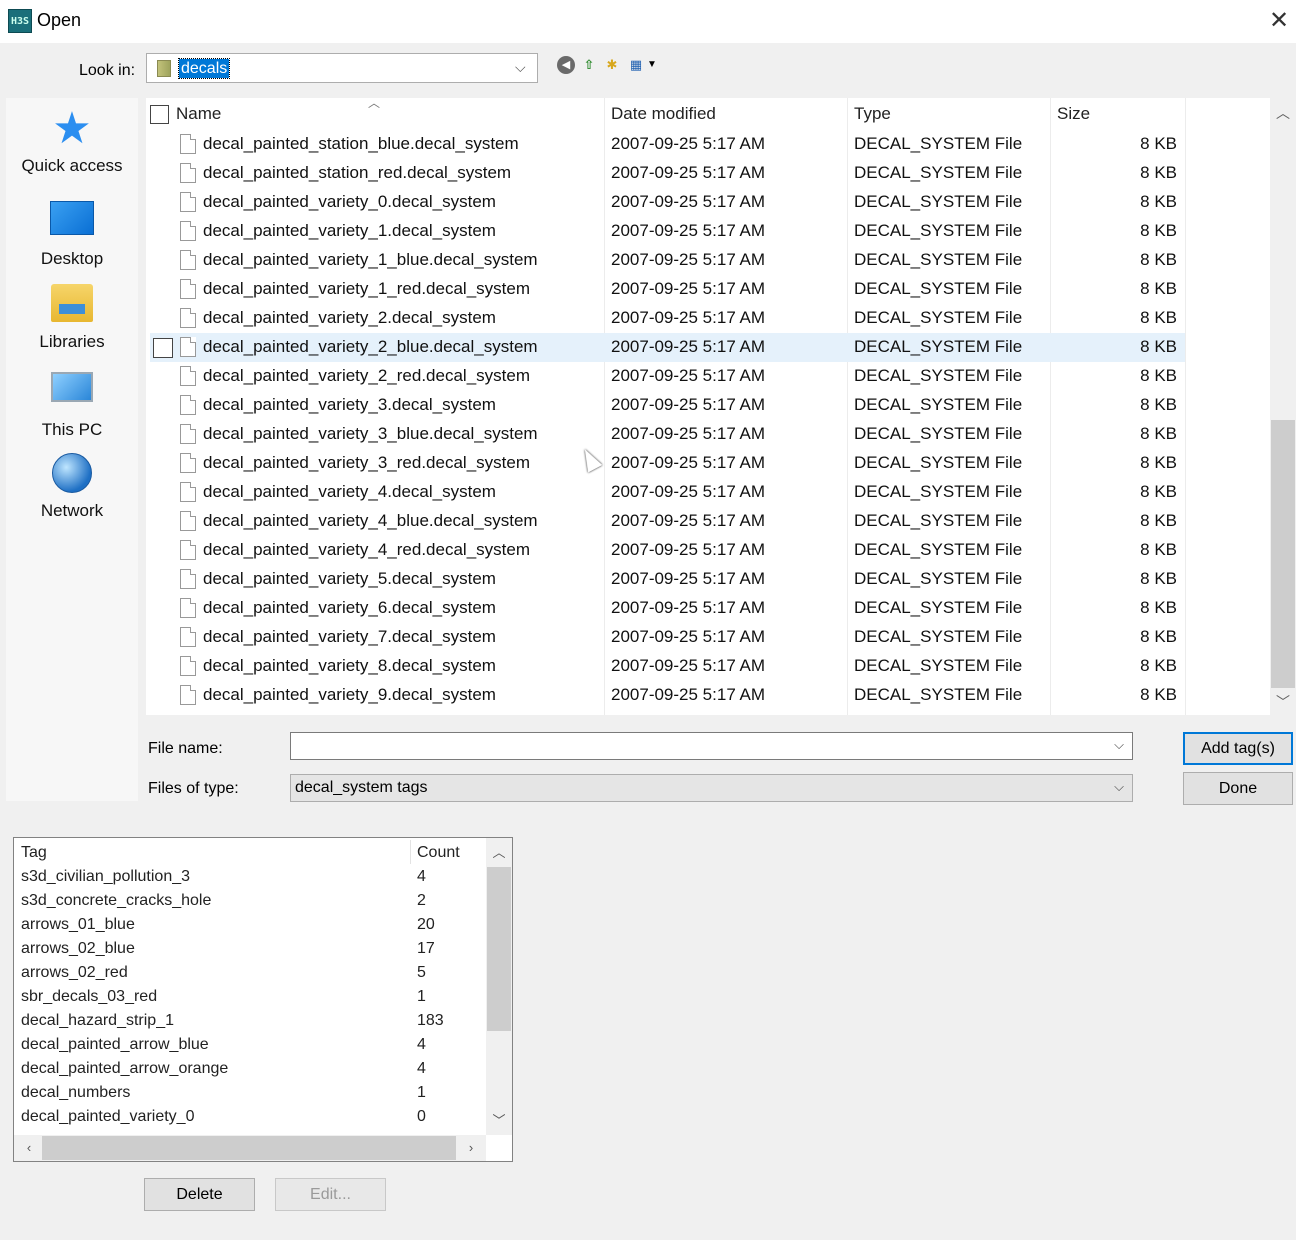 The image size is (1296, 1240). What do you see at coordinates (72, 233) in the screenshot?
I see `place-desktop: Desktop` at bounding box center [72, 233].